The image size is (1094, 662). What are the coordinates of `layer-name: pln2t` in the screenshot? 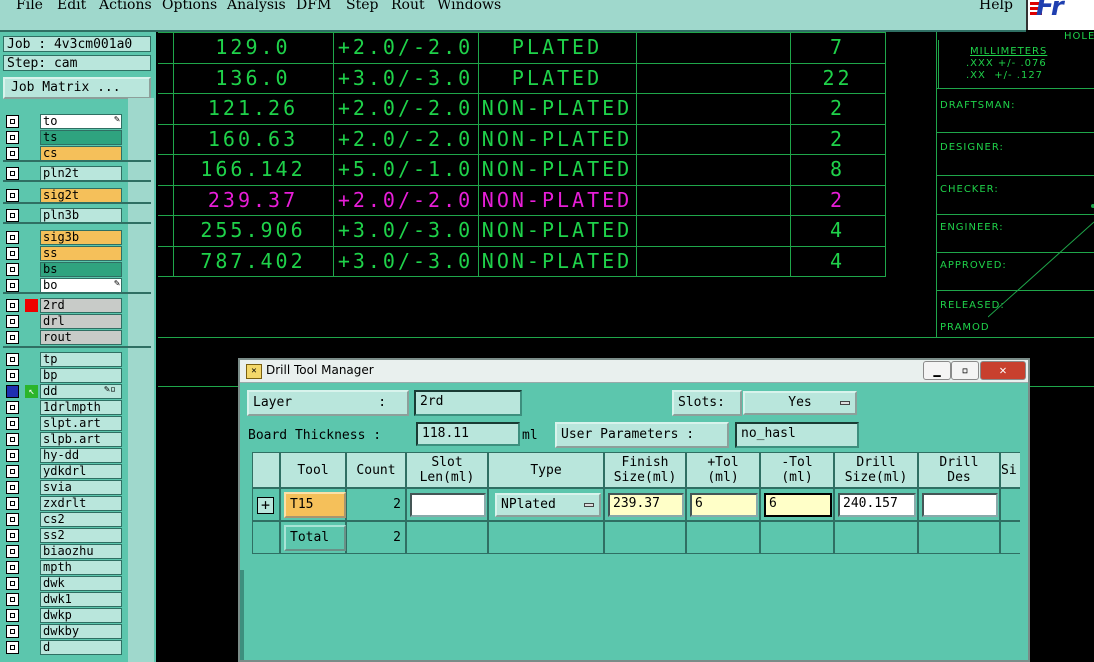 It's located at (81, 173).